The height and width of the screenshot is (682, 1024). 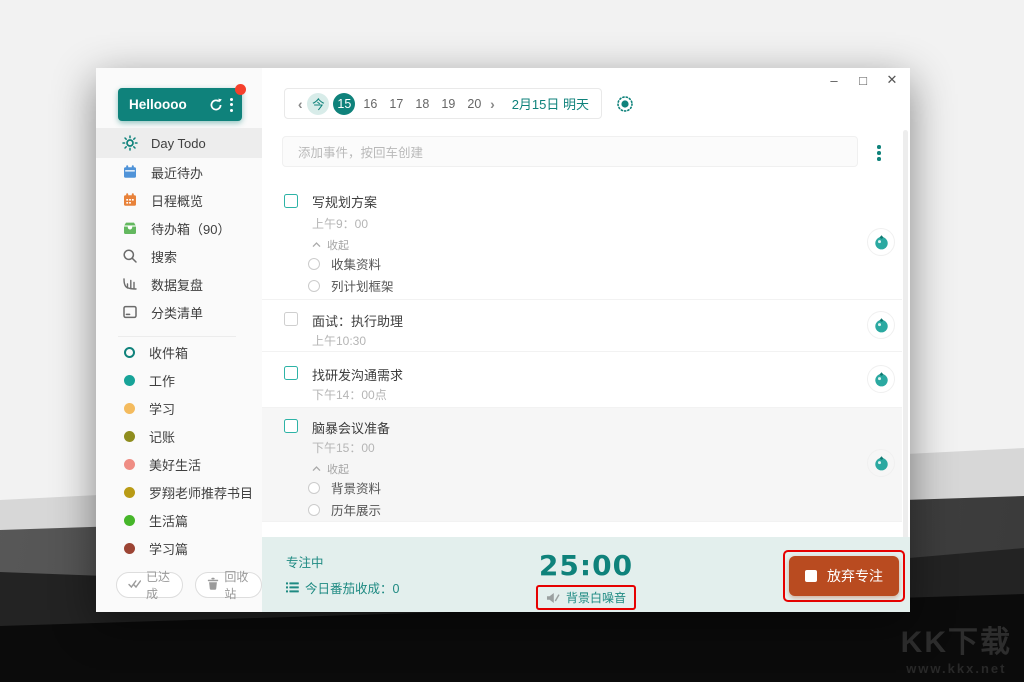 I want to click on sync-icon, so click(x=215, y=105).